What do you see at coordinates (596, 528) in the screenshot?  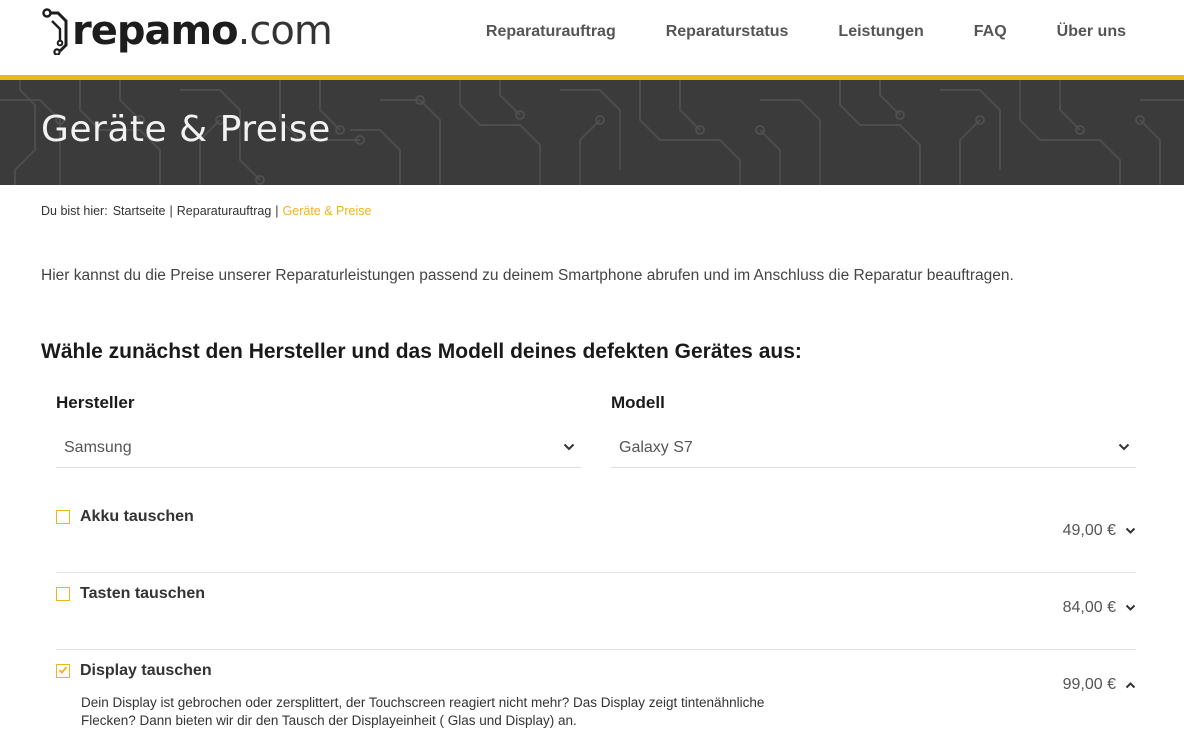 I see `service-item-akku: Akku tauschen 49,00 €` at bounding box center [596, 528].